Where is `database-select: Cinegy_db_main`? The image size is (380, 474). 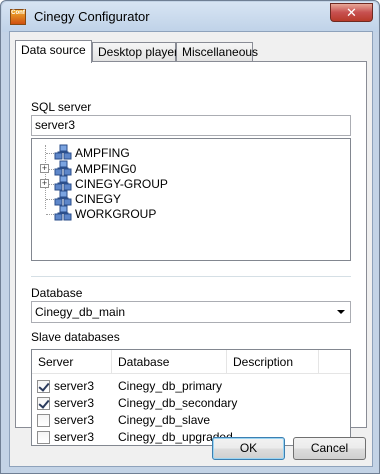 database-select: Cinegy_db_main is located at coordinates (191, 312).